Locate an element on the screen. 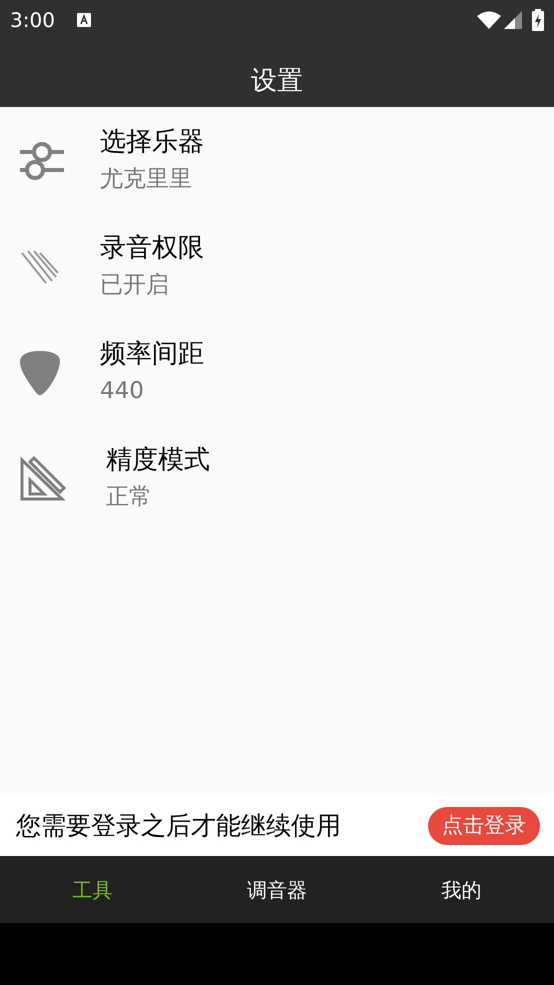 The image size is (554, 985). wifi-icon is located at coordinates (489, 20).